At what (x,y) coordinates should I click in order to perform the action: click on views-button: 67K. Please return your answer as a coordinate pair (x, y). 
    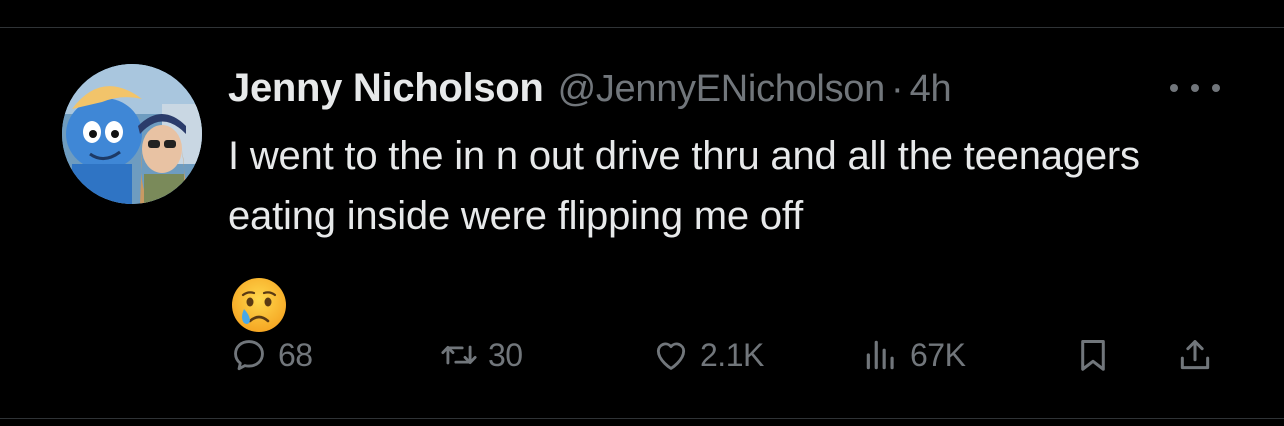
    Looking at the image, I should click on (914, 355).